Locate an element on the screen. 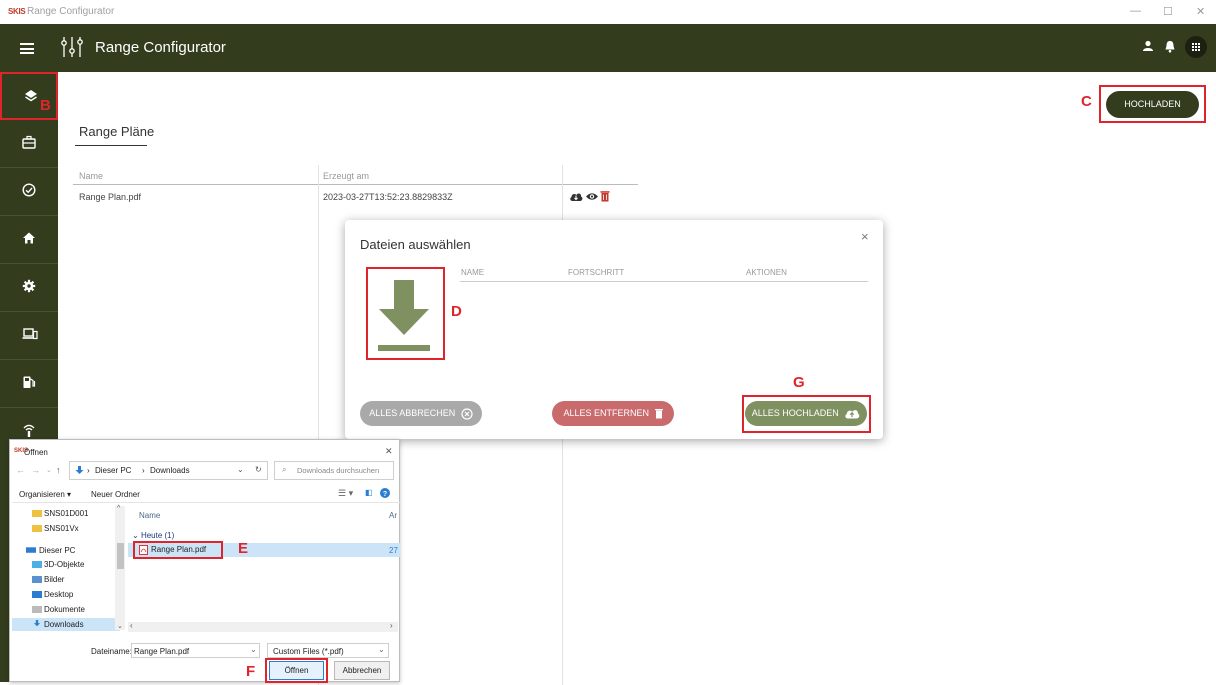 The width and height of the screenshot is (1216, 685). gear-icon is located at coordinates (29, 286).